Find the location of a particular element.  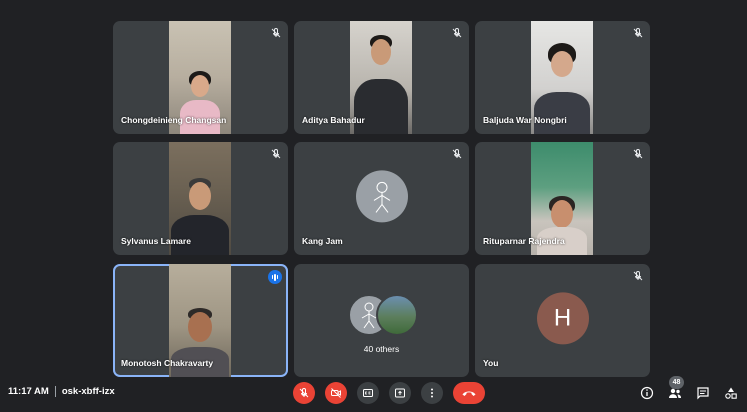

others-avatars is located at coordinates (382, 315).